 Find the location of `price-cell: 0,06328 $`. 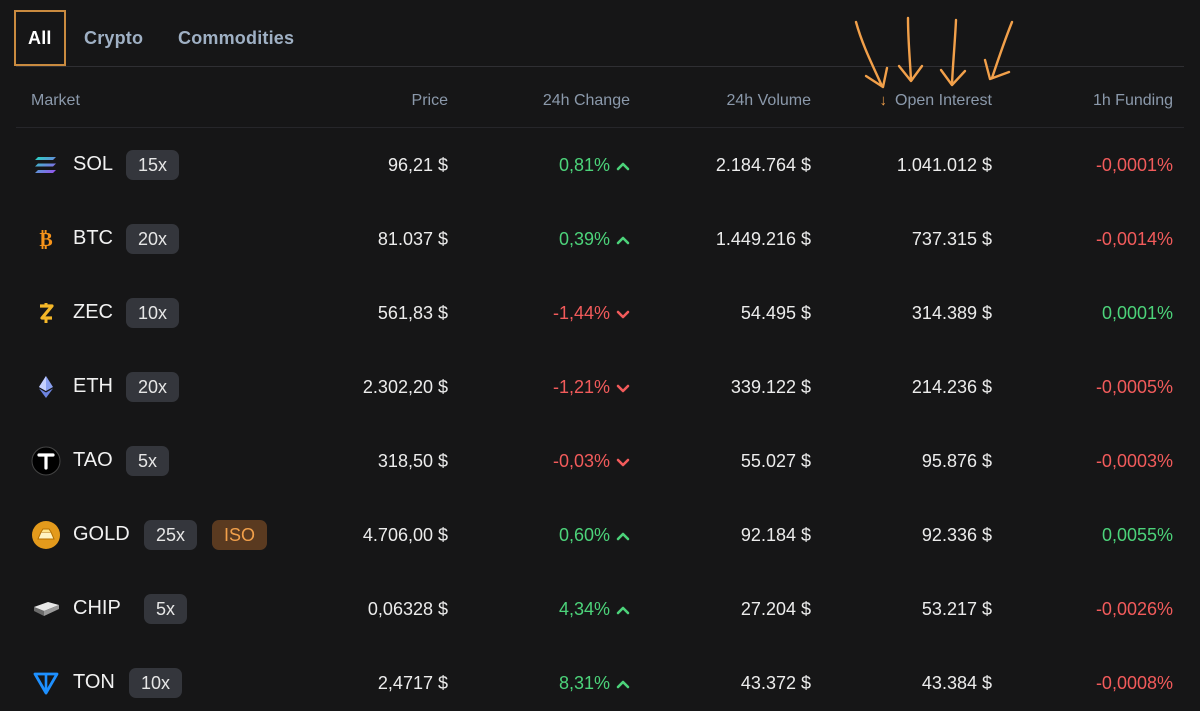

price-cell: 0,06328 $ is located at coordinates (407, 609).